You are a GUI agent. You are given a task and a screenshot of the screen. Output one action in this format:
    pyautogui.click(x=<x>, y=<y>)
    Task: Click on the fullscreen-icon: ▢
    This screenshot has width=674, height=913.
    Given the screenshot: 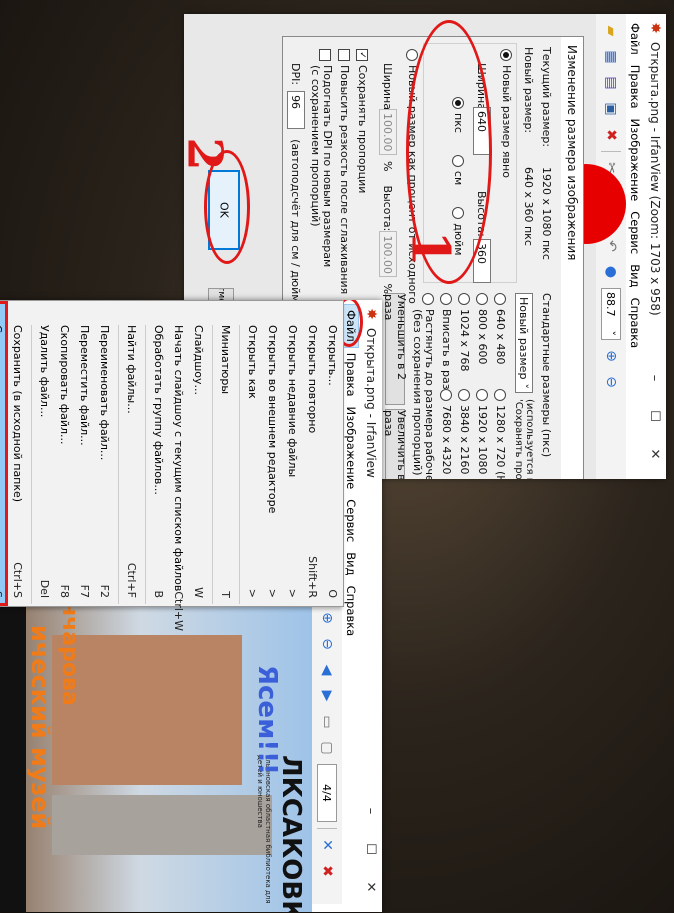 What is the action you would take?
    pyautogui.click(x=327, y=748)
    